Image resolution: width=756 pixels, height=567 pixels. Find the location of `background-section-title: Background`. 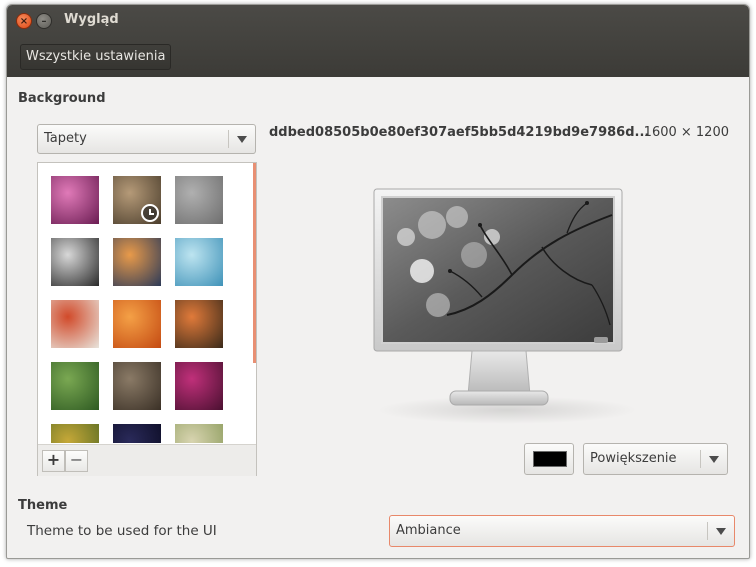

background-section-title: Background is located at coordinates (62, 98).